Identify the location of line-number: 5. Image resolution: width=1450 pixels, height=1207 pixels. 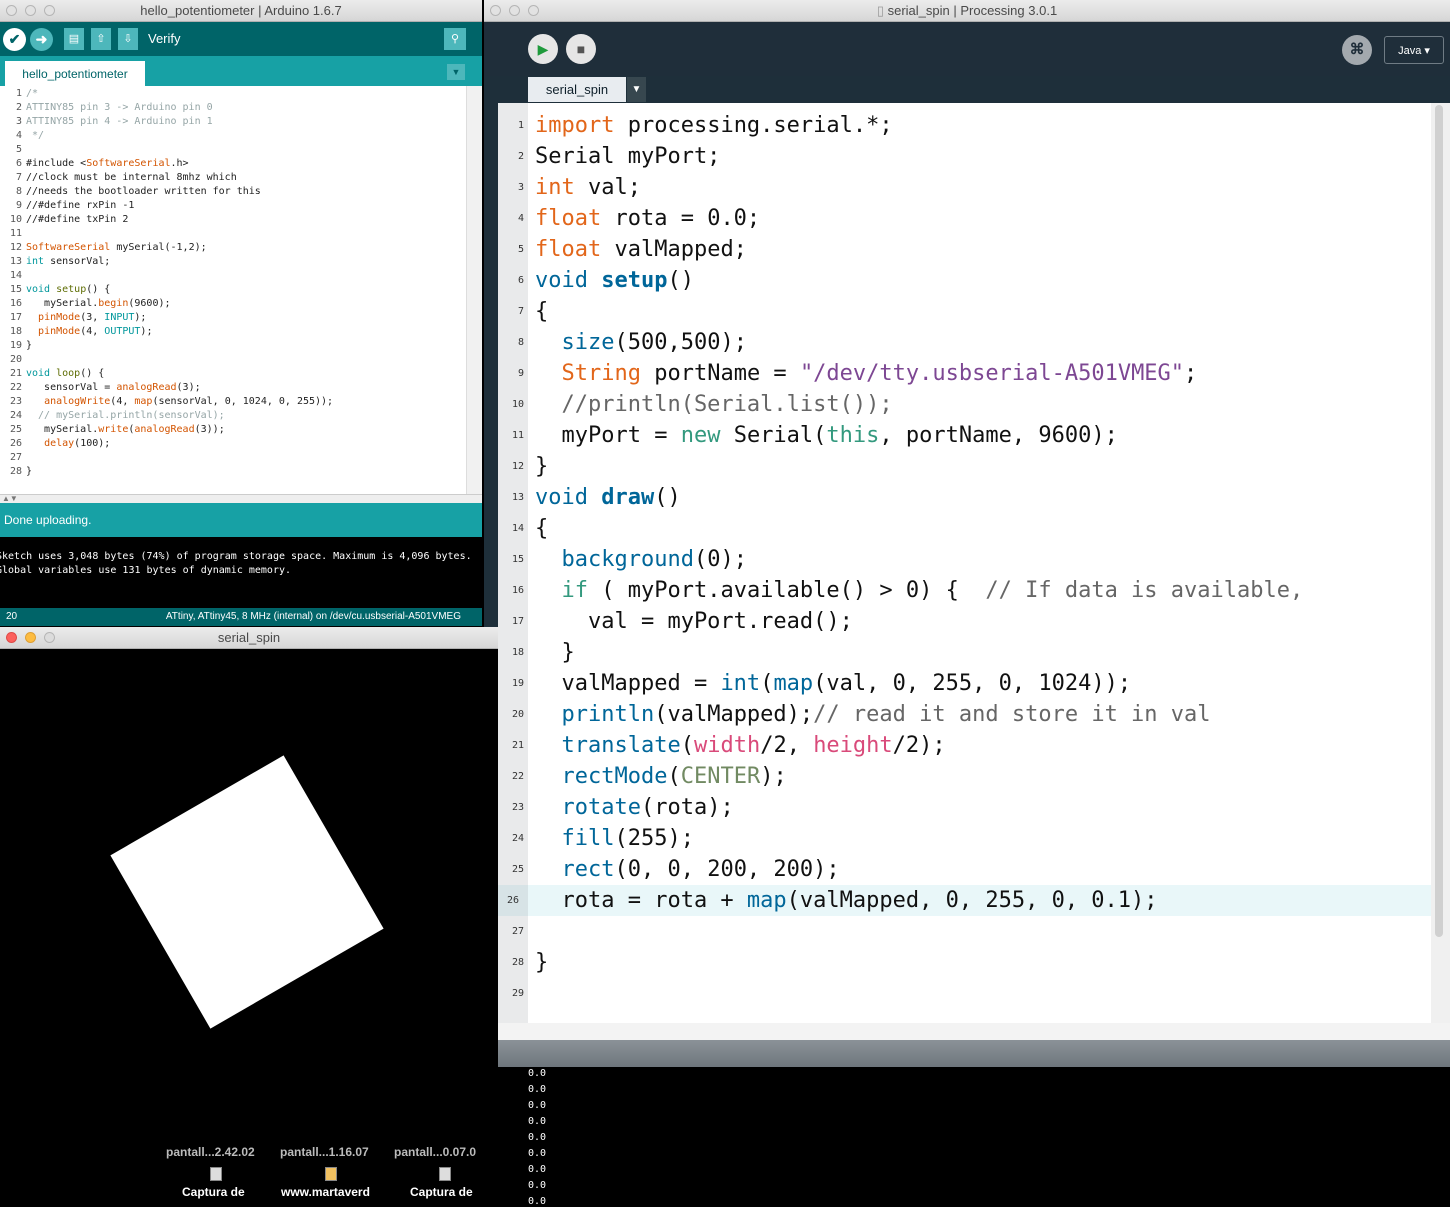
(18, 149).